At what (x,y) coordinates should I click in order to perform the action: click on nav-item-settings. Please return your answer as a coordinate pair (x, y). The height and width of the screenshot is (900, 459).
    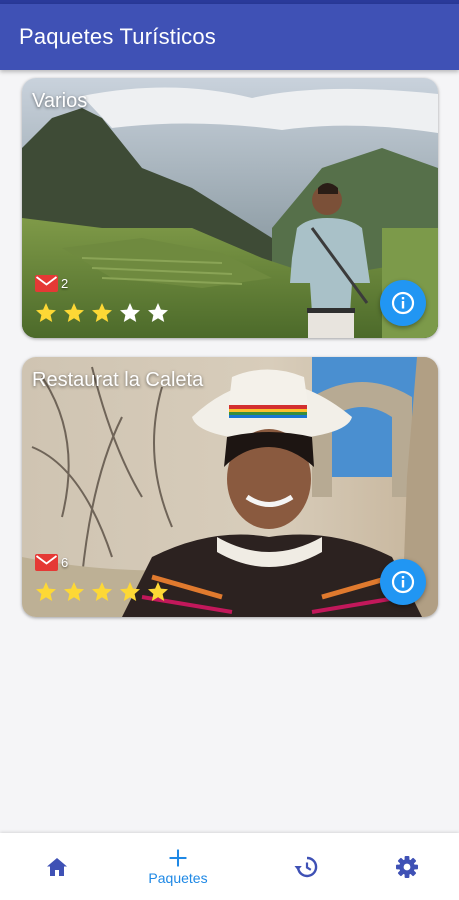
    Looking at the image, I should click on (404, 866).